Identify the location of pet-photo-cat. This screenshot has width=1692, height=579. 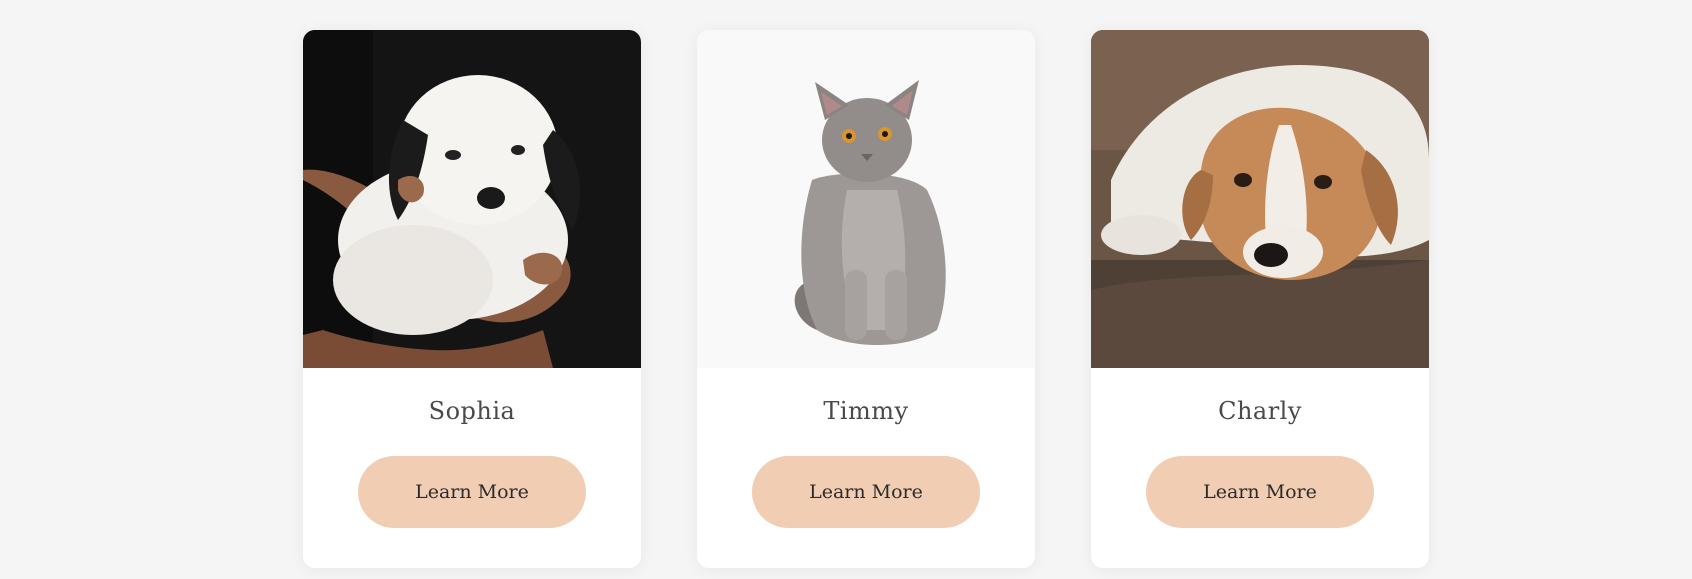
(866, 199).